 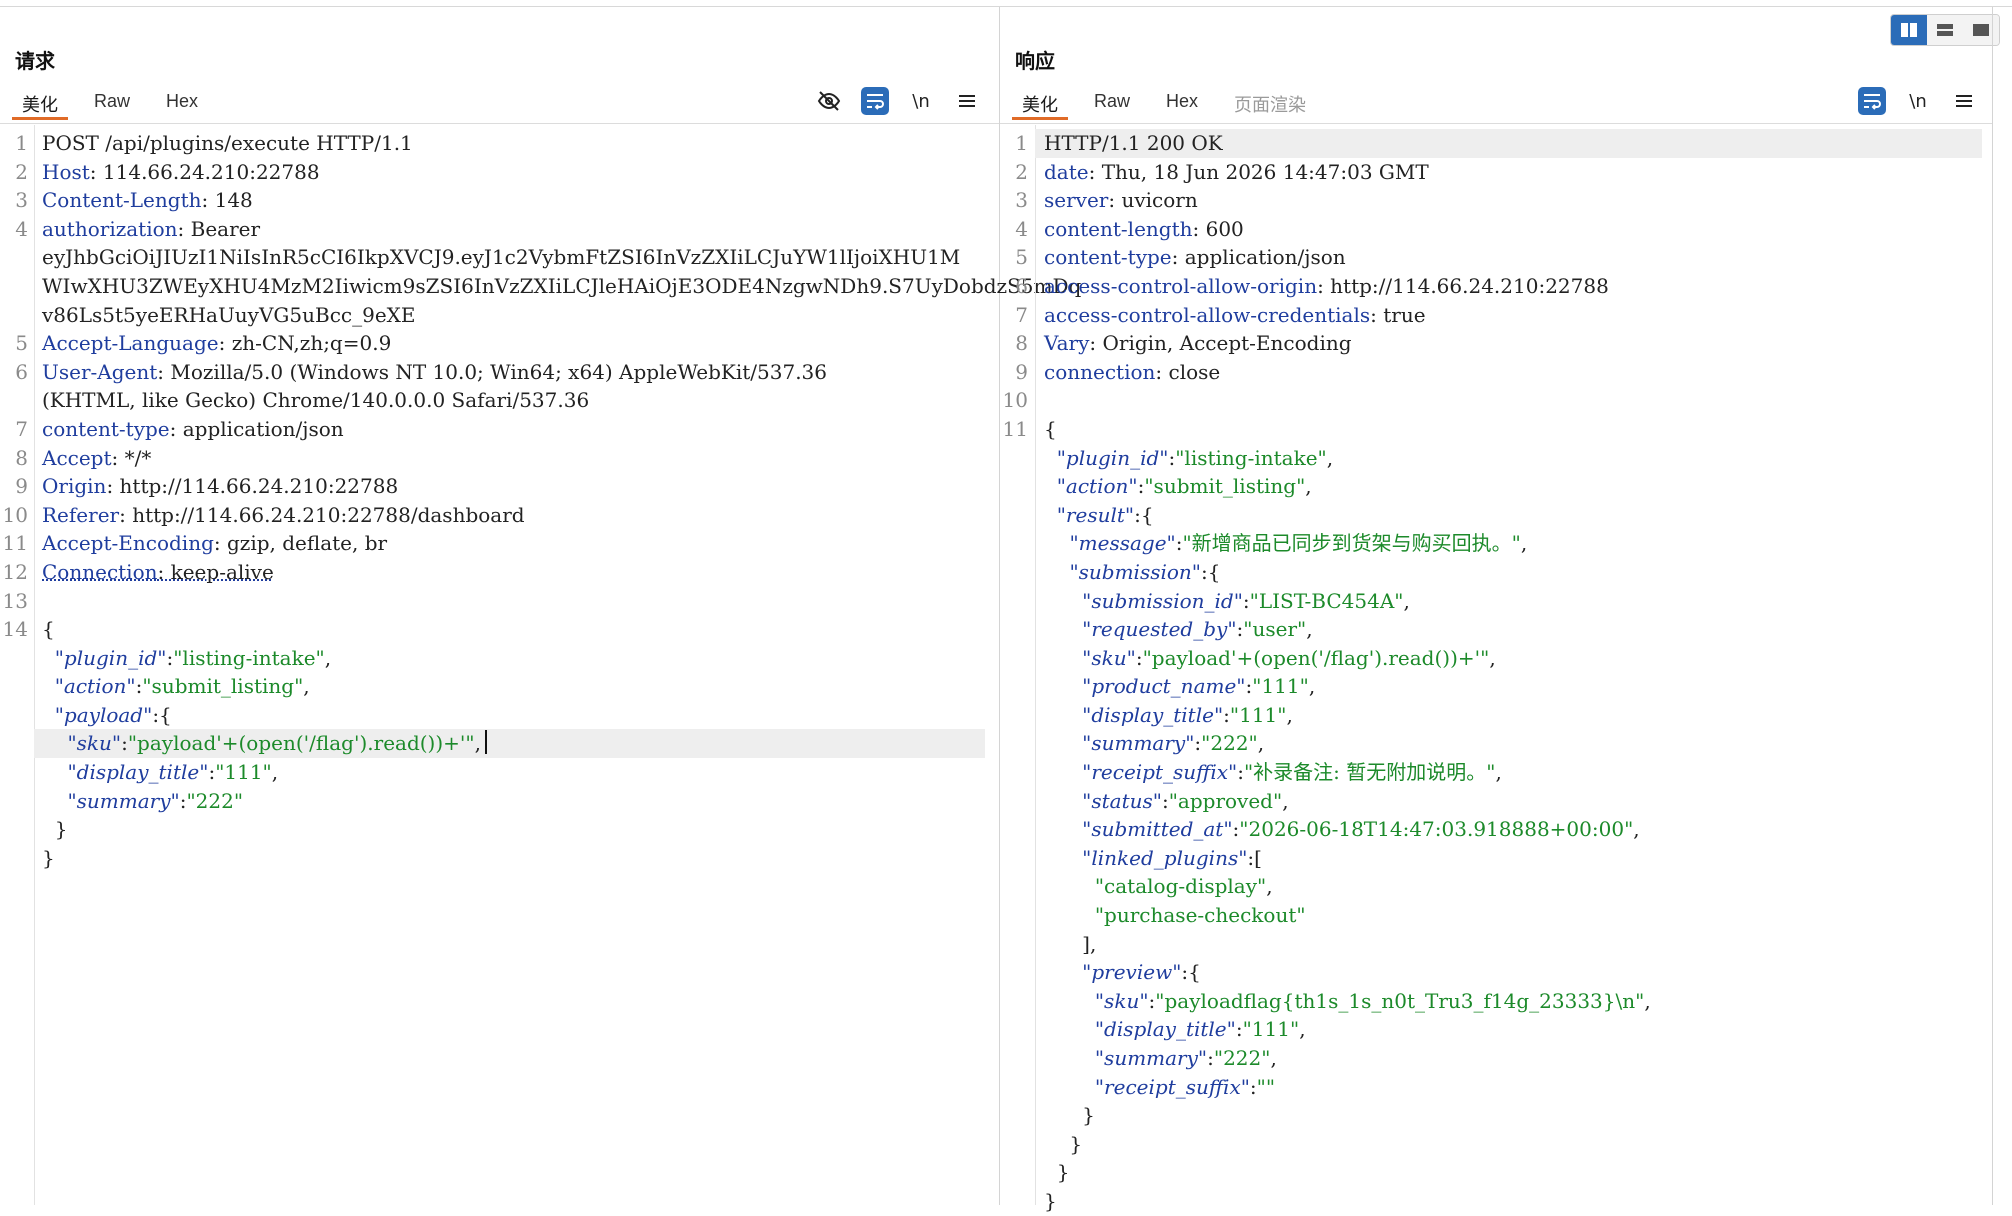 I want to click on line-text: "submission":{, so click(x=1132, y=572).